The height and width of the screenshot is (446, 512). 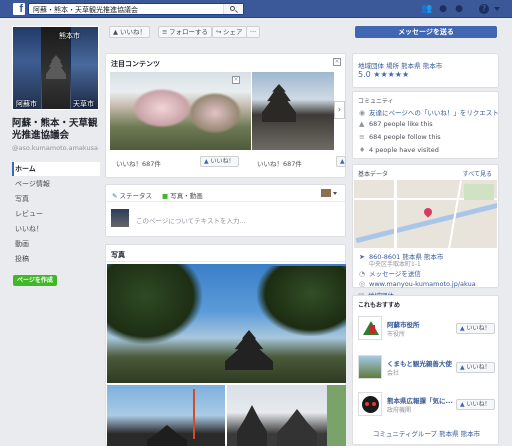 What do you see at coordinates (339, 110) in the screenshot?
I see `chevron-right-icon: ›` at bounding box center [339, 110].